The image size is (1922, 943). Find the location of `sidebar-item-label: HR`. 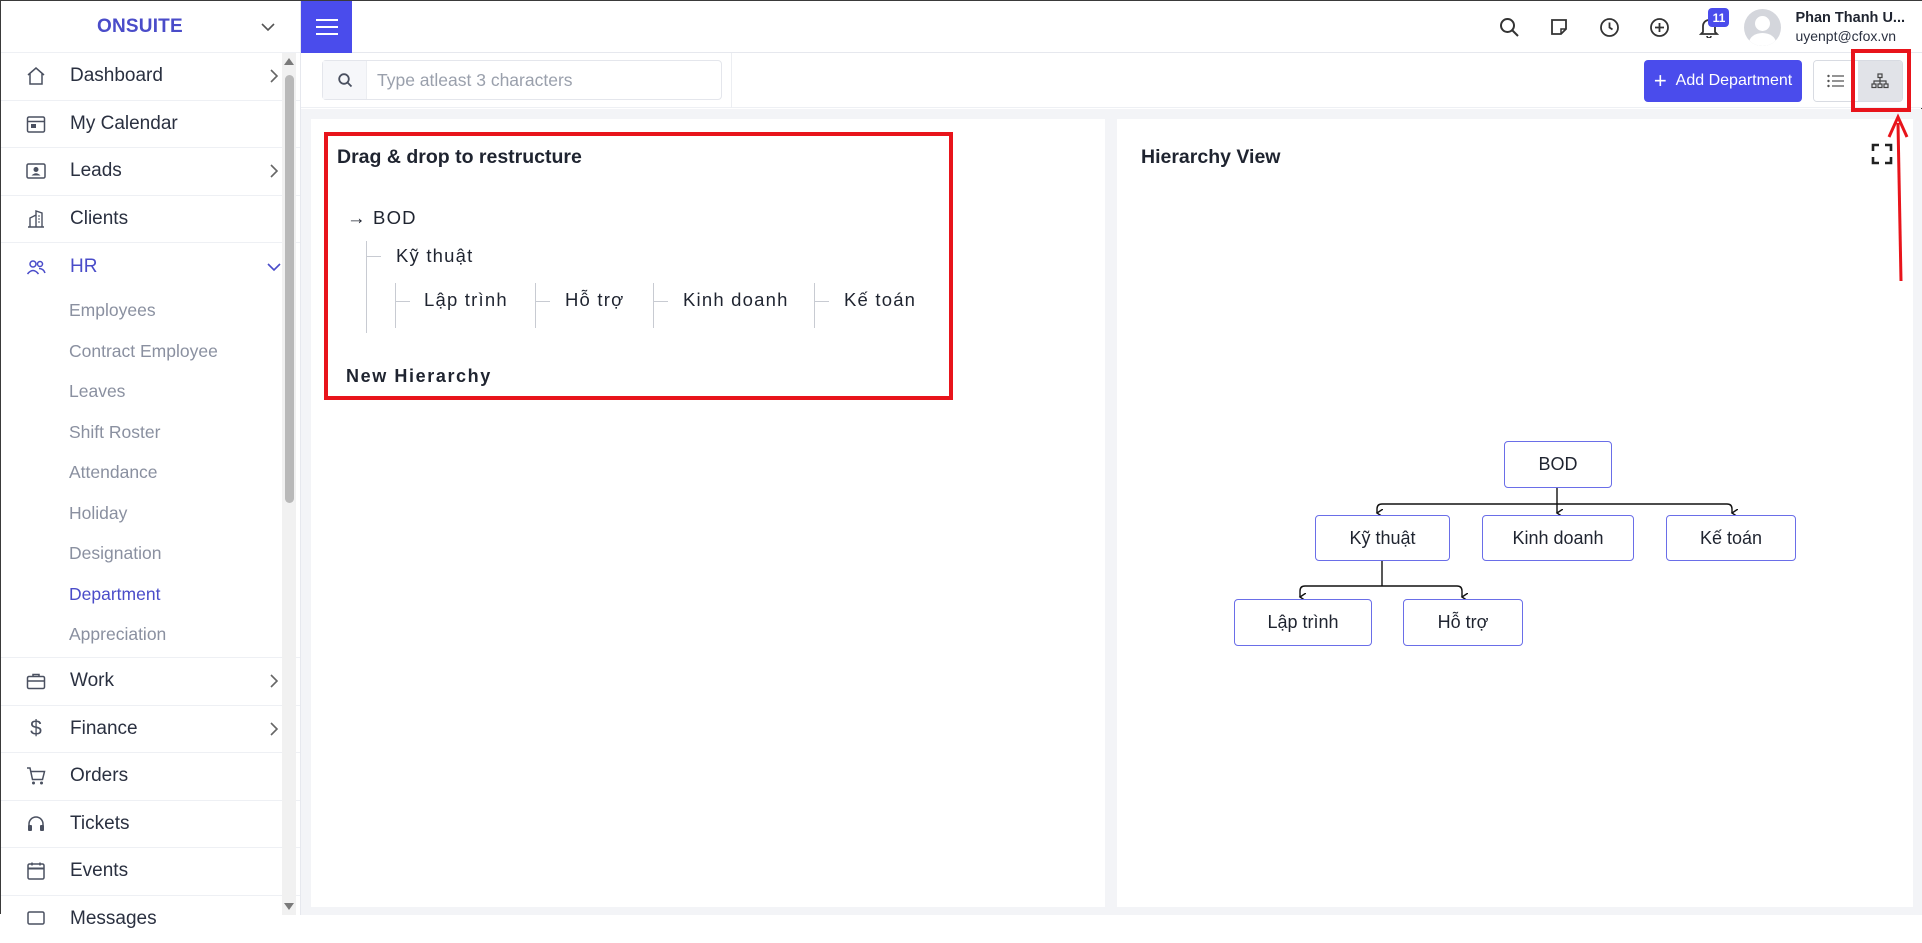

sidebar-item-label: HR is located at coordinates (83, 267).